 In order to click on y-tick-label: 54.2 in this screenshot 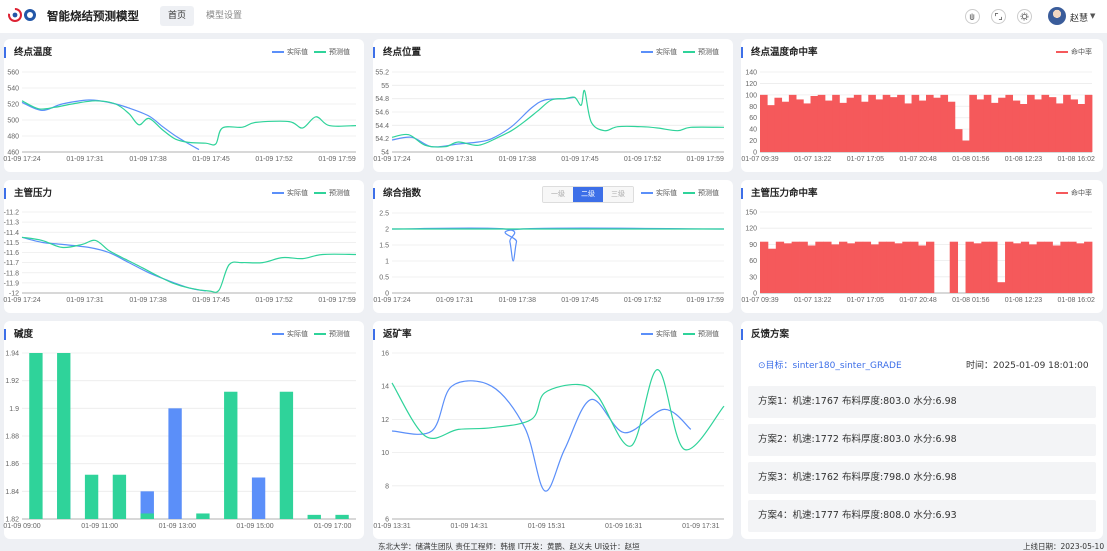, I will do `click(382, 139)`.